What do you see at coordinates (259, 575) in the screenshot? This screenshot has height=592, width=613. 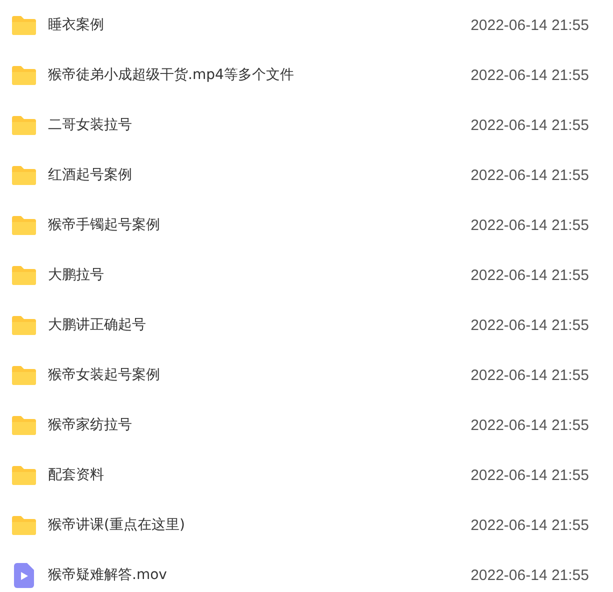 I see `file-name: 猴帝疑难解答.mov` at bounding box center [259, 575].